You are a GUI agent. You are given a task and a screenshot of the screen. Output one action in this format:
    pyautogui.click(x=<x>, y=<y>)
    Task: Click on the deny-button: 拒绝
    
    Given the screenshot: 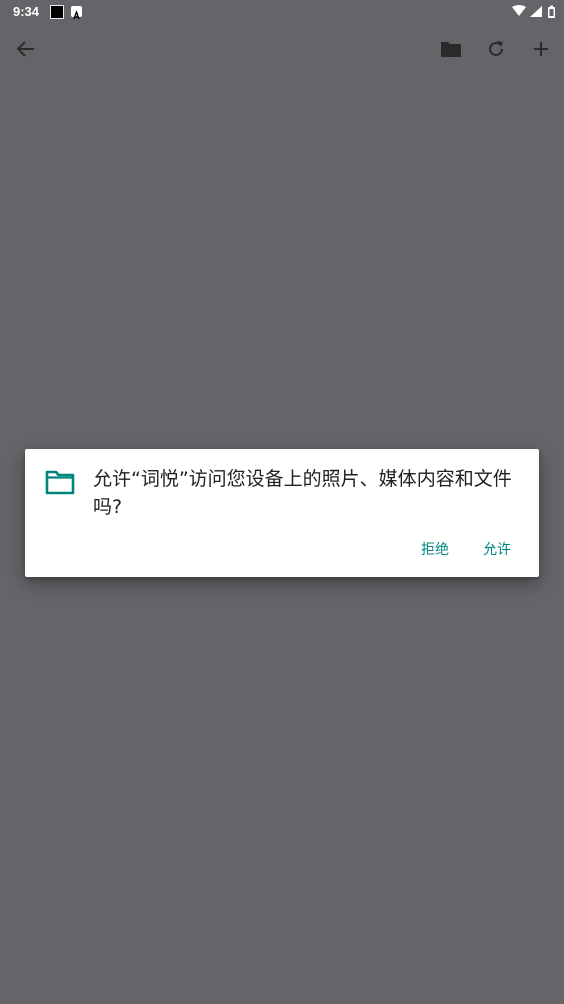 What is the action you would take?
    pyautogui.click(x=435, y=549)
    